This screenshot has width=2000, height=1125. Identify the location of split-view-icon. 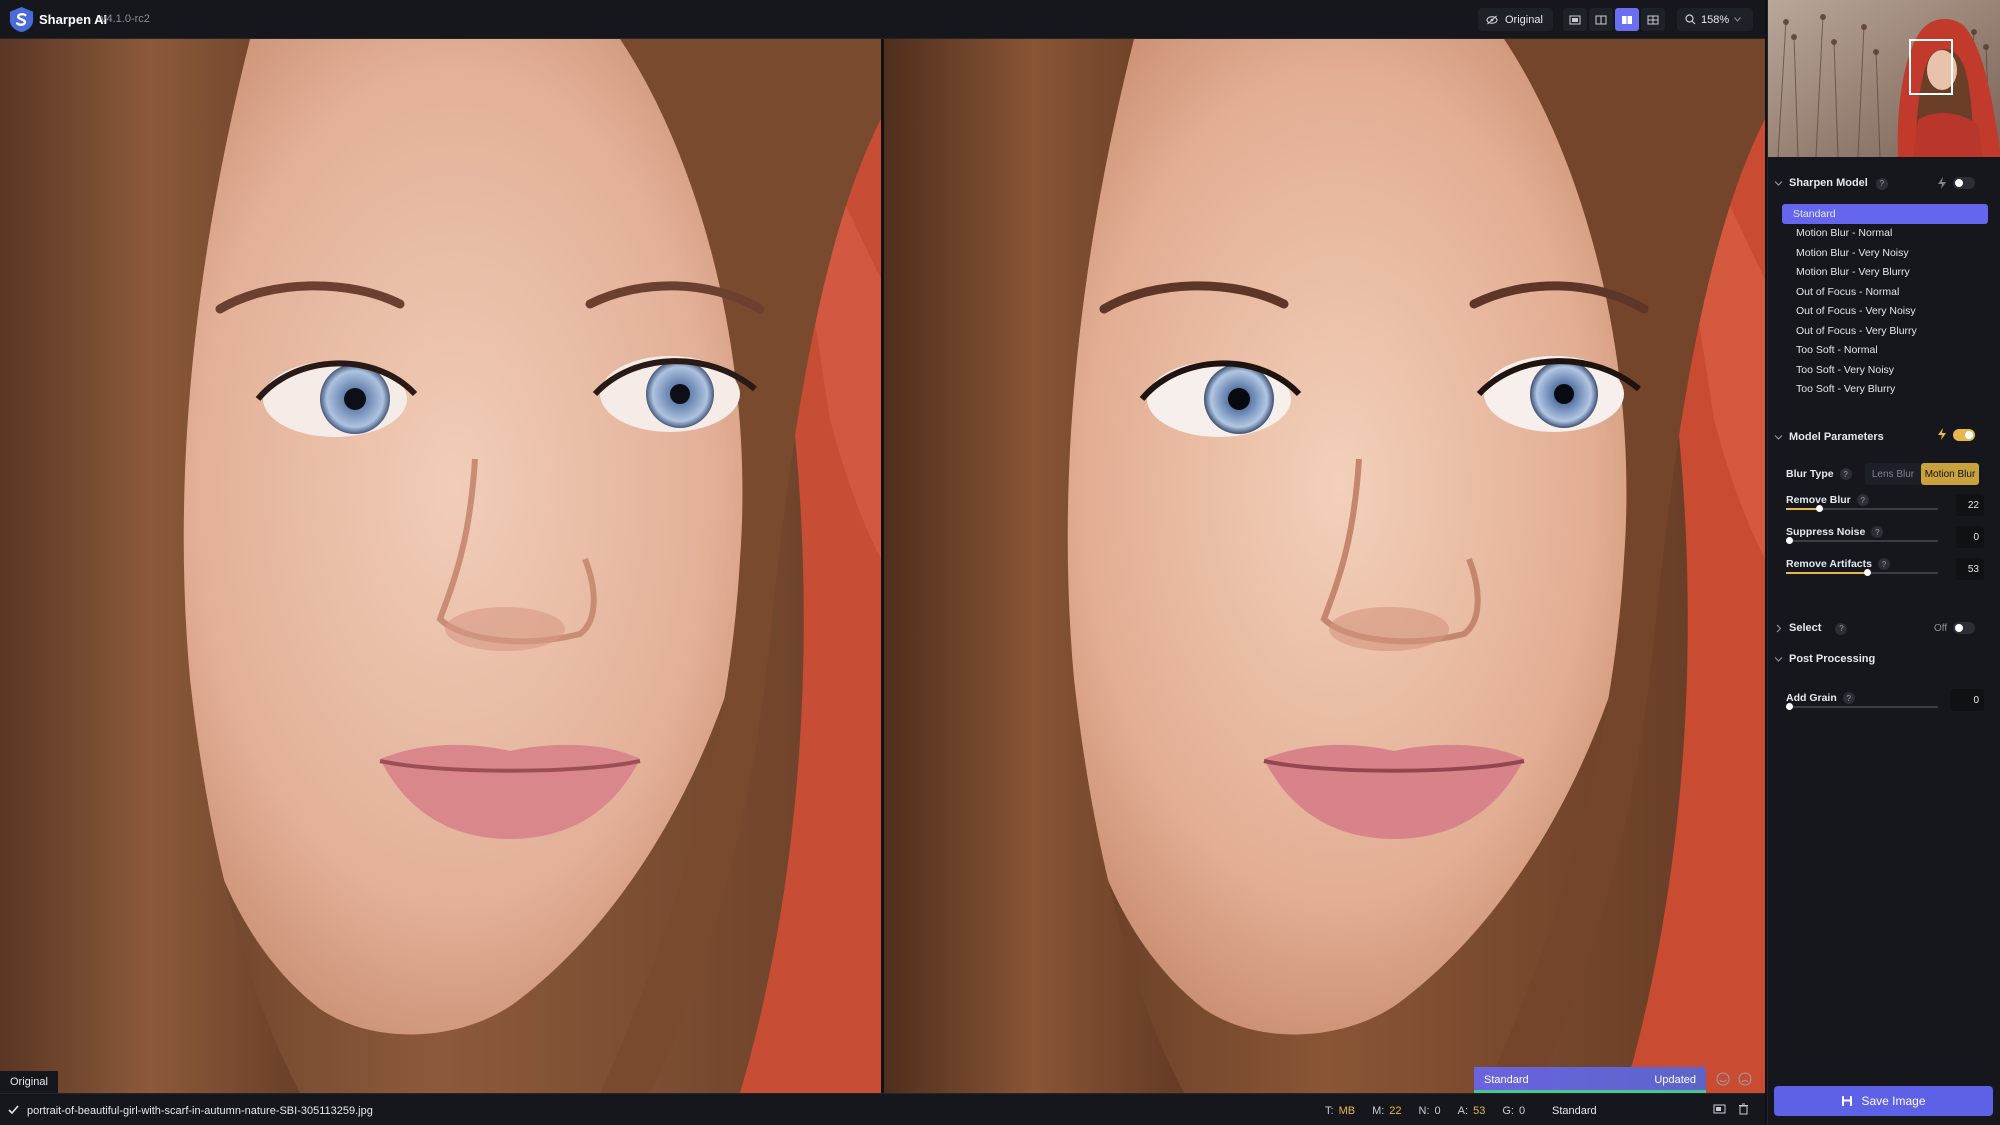
(1601, 19).